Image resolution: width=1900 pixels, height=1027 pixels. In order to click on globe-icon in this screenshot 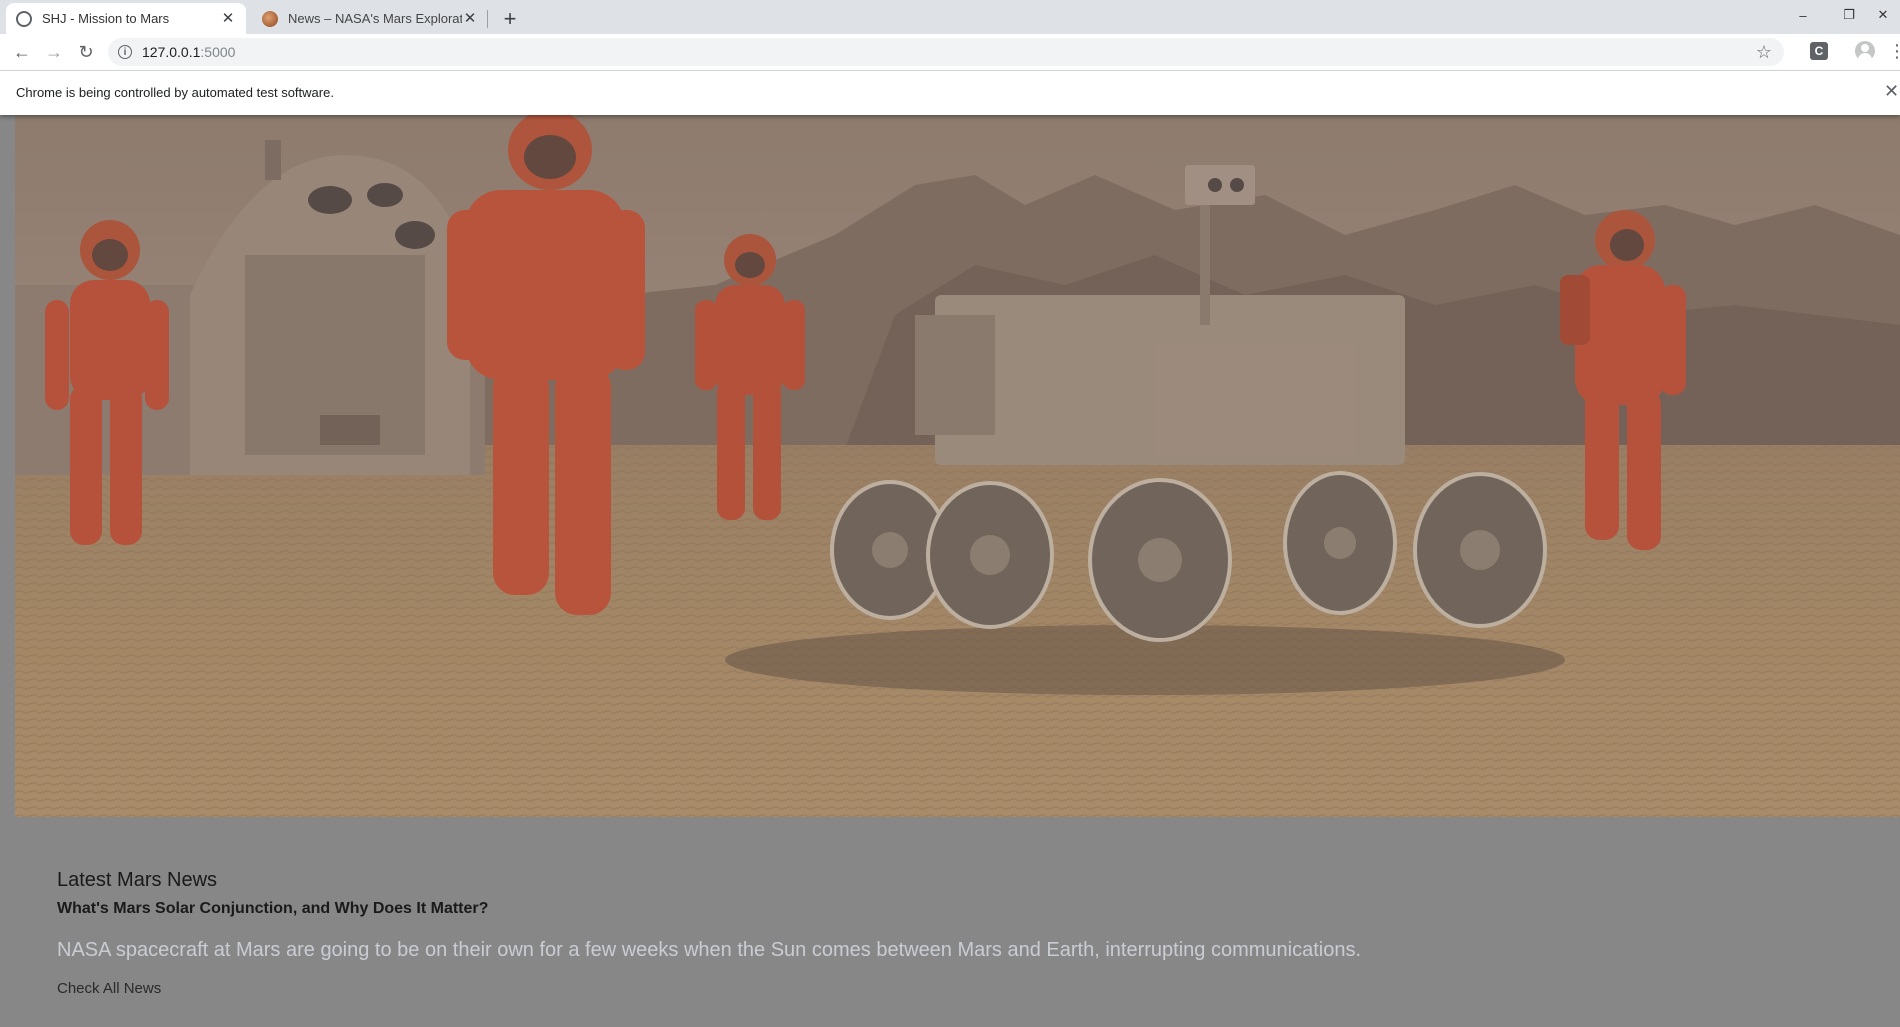, I will do `click(24, 18)`.